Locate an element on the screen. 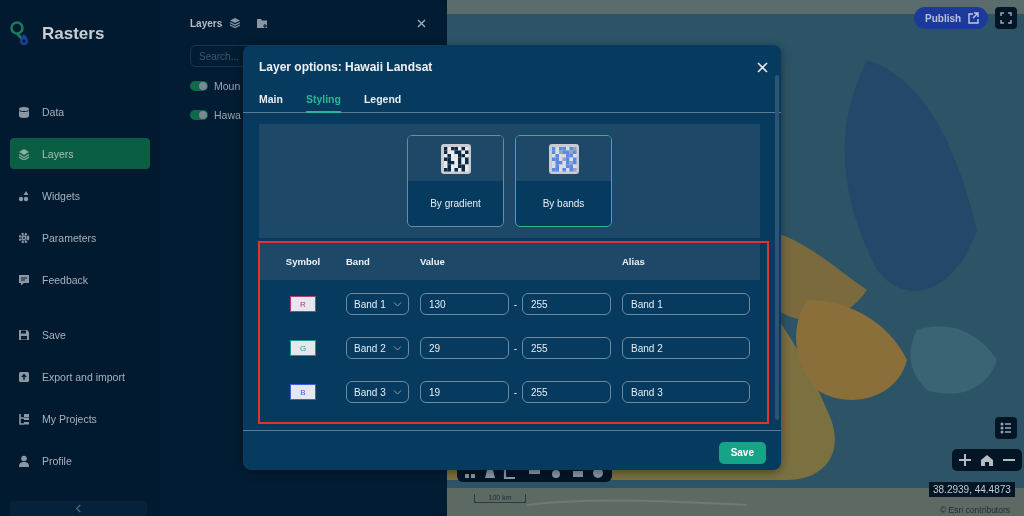 Image resolution: width=1024 pixels, height=516 pixels. column-header: Band is located at coordinates (358, 261).